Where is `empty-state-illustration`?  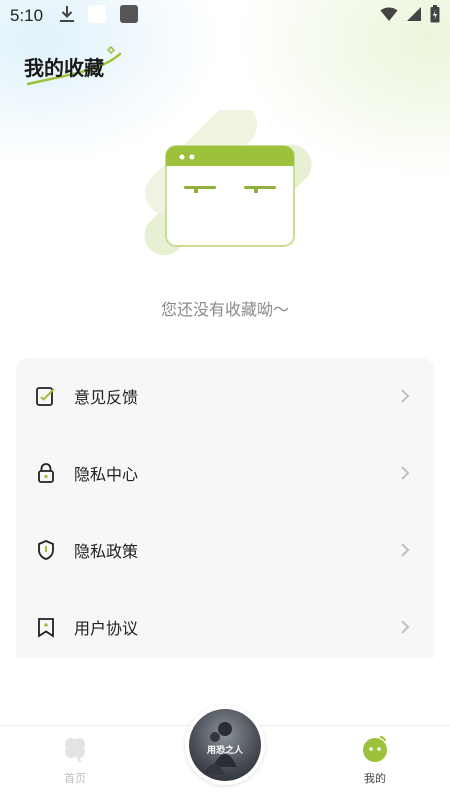 empty-state-illustration is located at coordinates (228, 198).